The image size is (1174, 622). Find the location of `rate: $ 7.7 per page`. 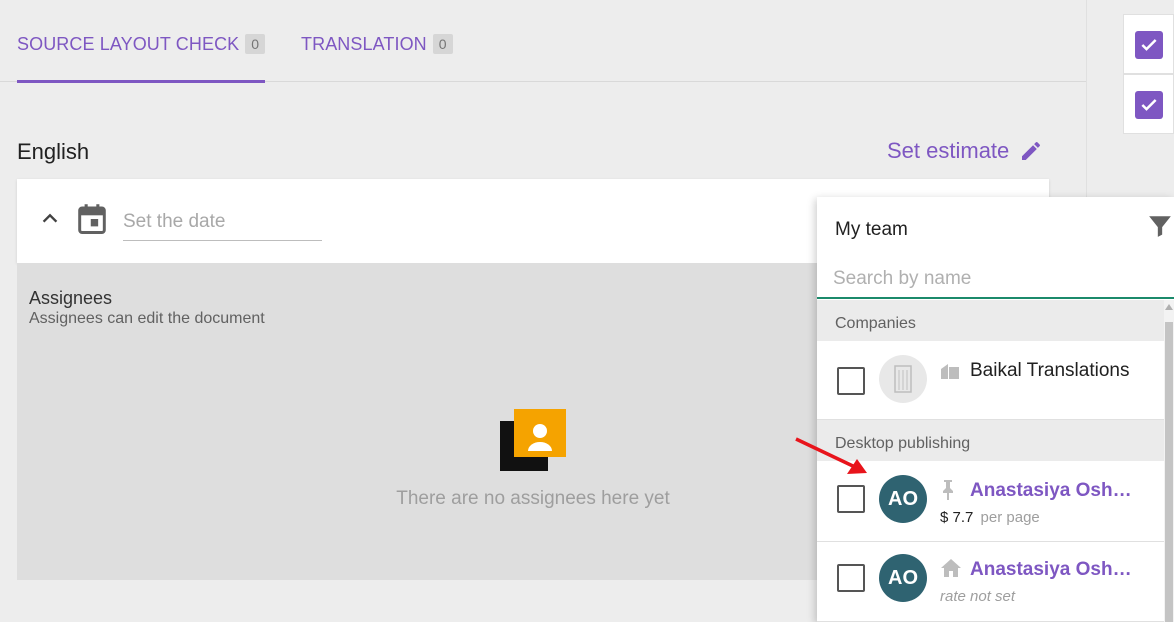

rate: $ 7.7 per page is located at coordinates (990, 517).